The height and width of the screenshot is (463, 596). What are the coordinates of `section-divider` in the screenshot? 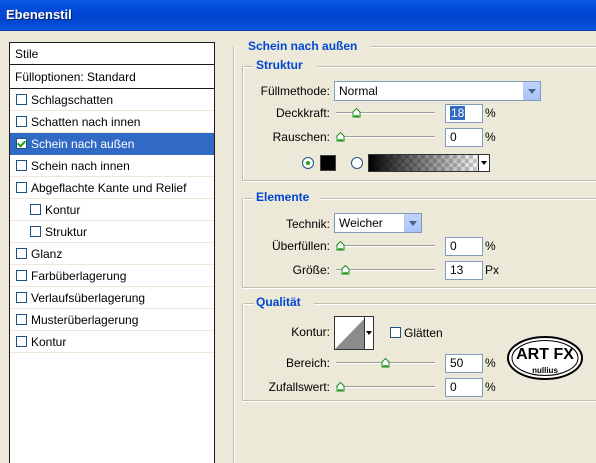 It's located at (483, 47).